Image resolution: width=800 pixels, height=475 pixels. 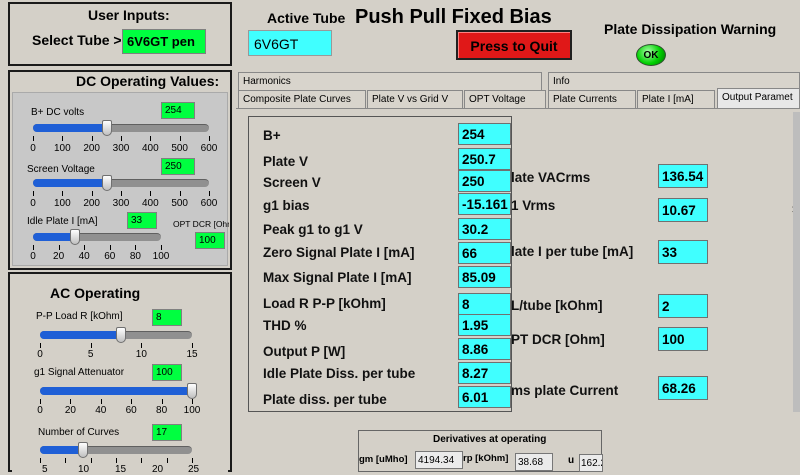 I want to click on param-value: 250.7, so click(x=484, y=159).